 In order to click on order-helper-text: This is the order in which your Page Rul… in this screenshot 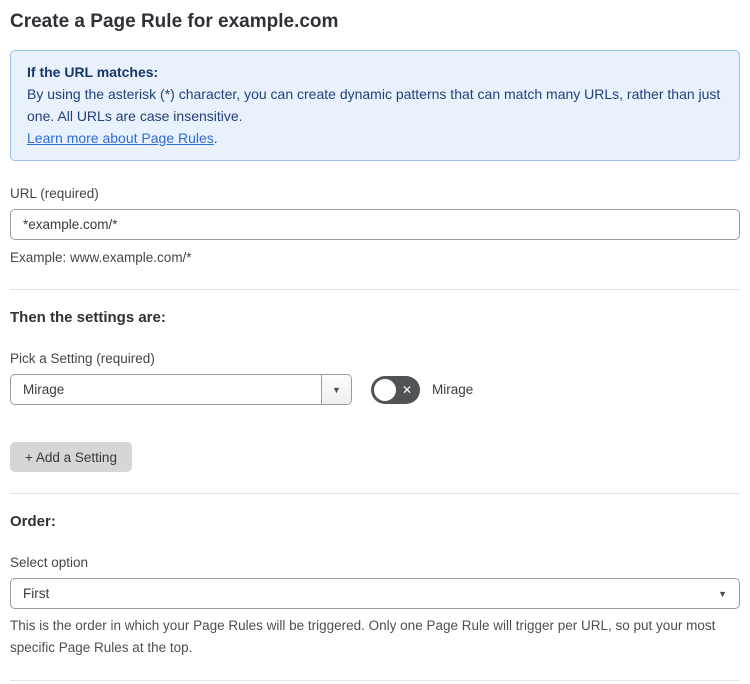, I will do `click(363, 636)`.